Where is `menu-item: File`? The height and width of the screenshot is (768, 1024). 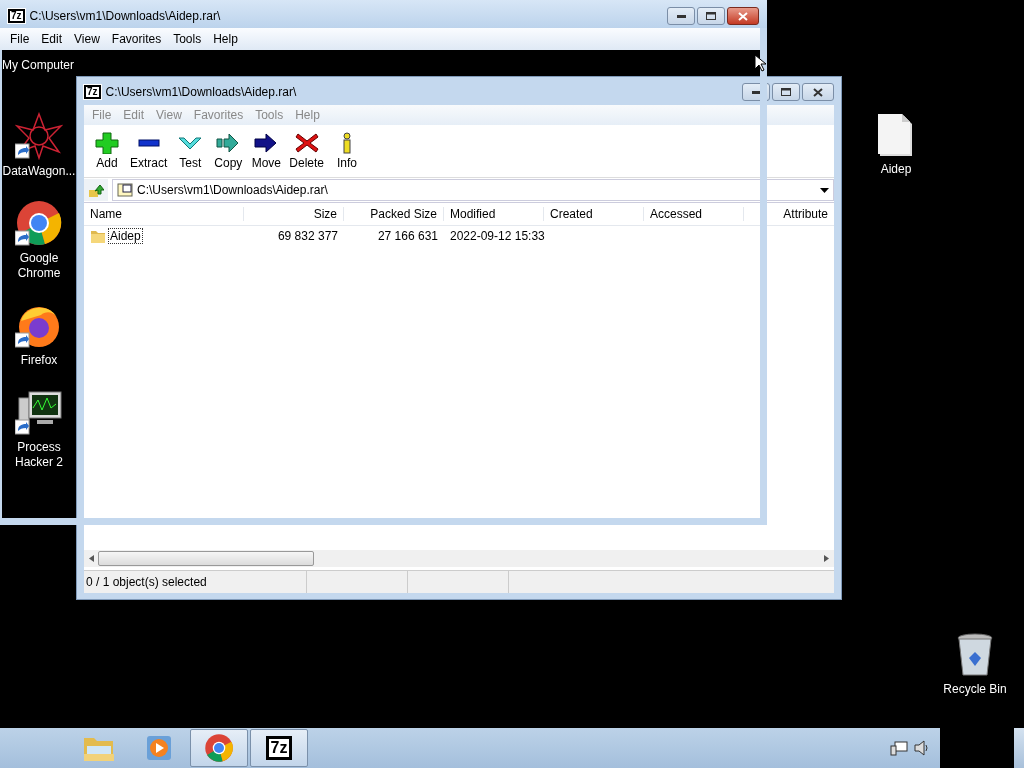
menu-item: File is located at coordinates (20, 39).